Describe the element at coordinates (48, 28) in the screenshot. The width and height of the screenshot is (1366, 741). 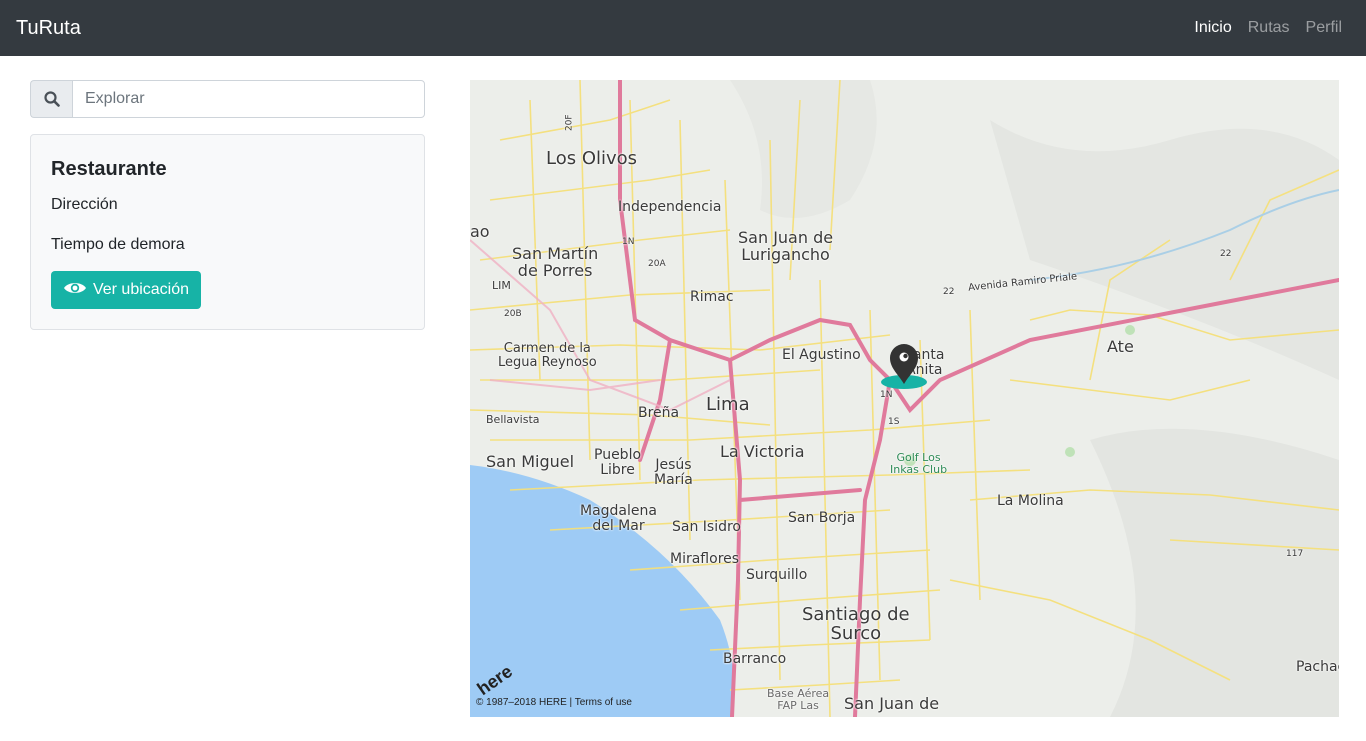
I see `brand-logo: TuRuta` at that location.